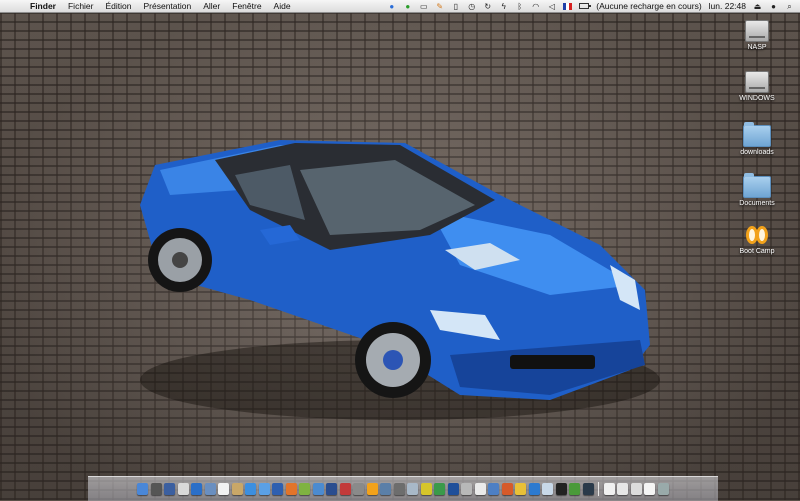 This screenshot has height=501, width=800. What do you see at coordinates (773, 6) in the screenshot?
I see `user-icon: ●` at bounding box center [773, 6].